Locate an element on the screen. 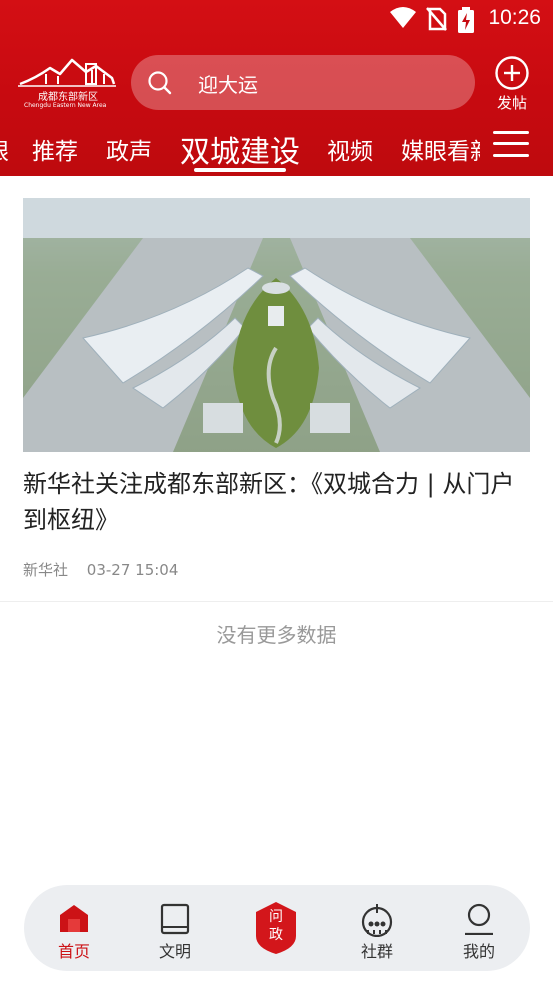 This screenshot has width=553, height=983. no-sim-icon is located at coordinates (436, 19).